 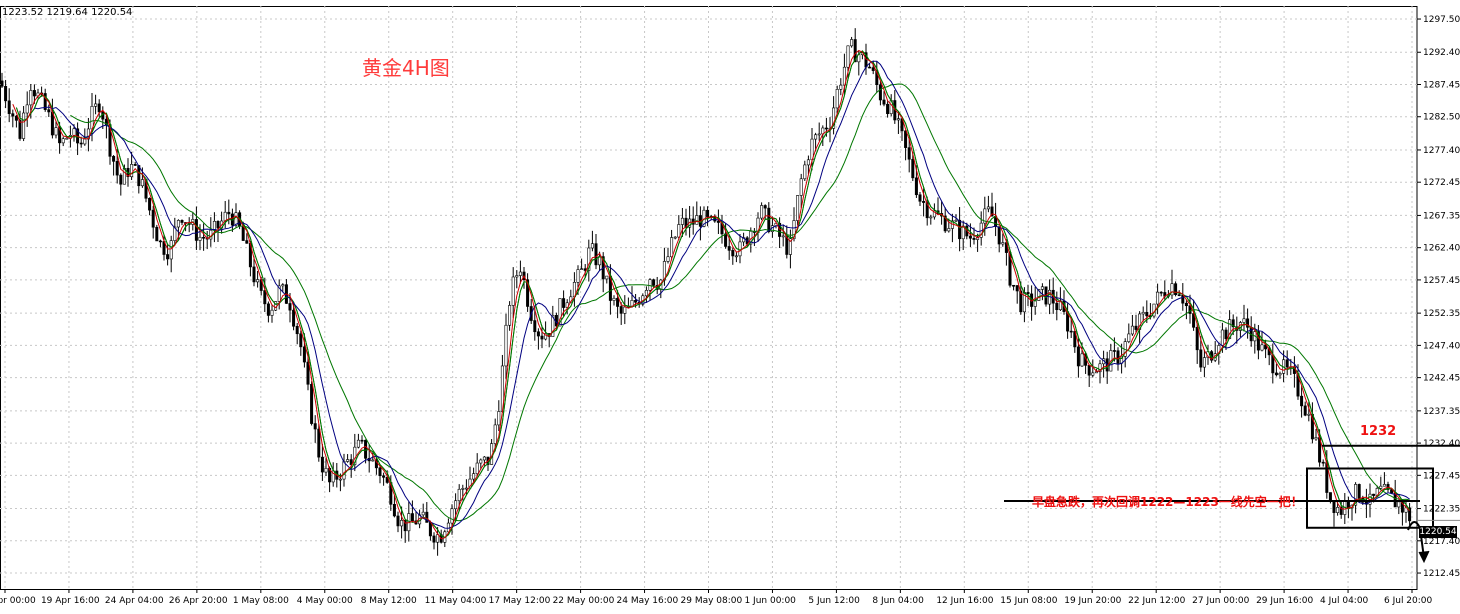 I want to click on y-tick-label: 1292.40, so click(x=1441, y=53).